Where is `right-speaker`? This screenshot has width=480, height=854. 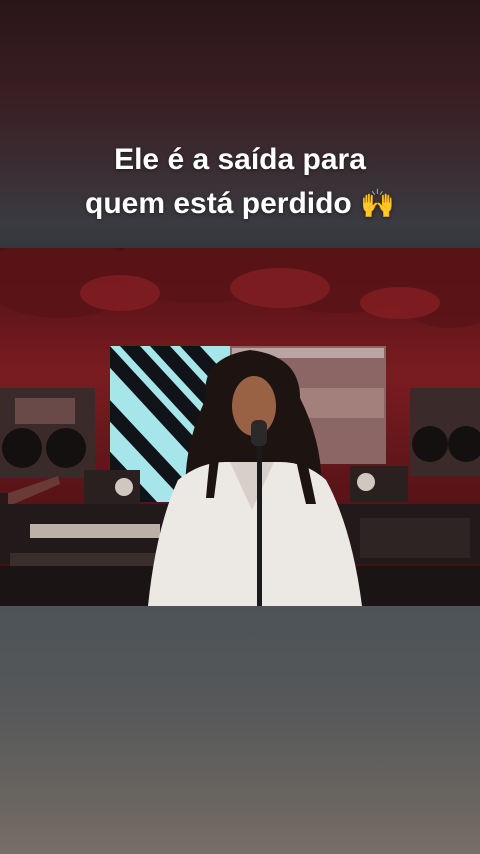 right-speaker is located at coordinates (445, 432).